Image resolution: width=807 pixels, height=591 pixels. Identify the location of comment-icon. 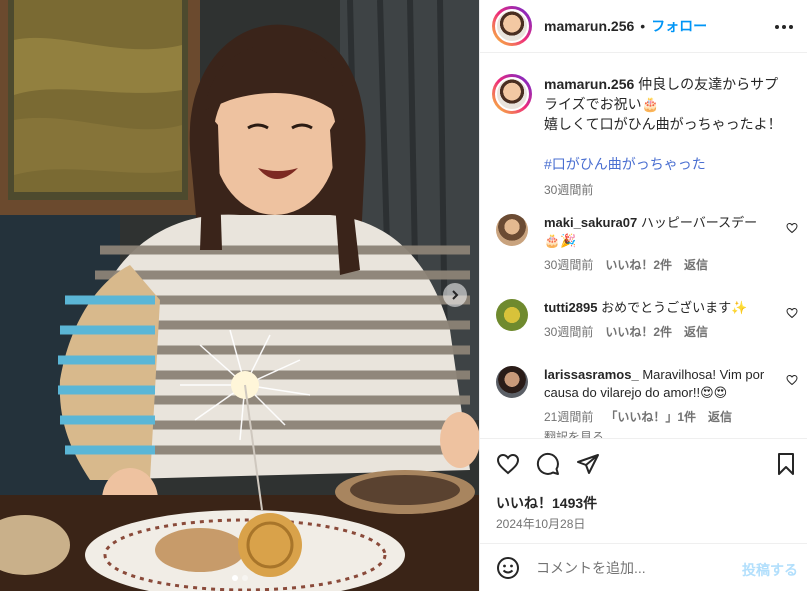
(548, 464).